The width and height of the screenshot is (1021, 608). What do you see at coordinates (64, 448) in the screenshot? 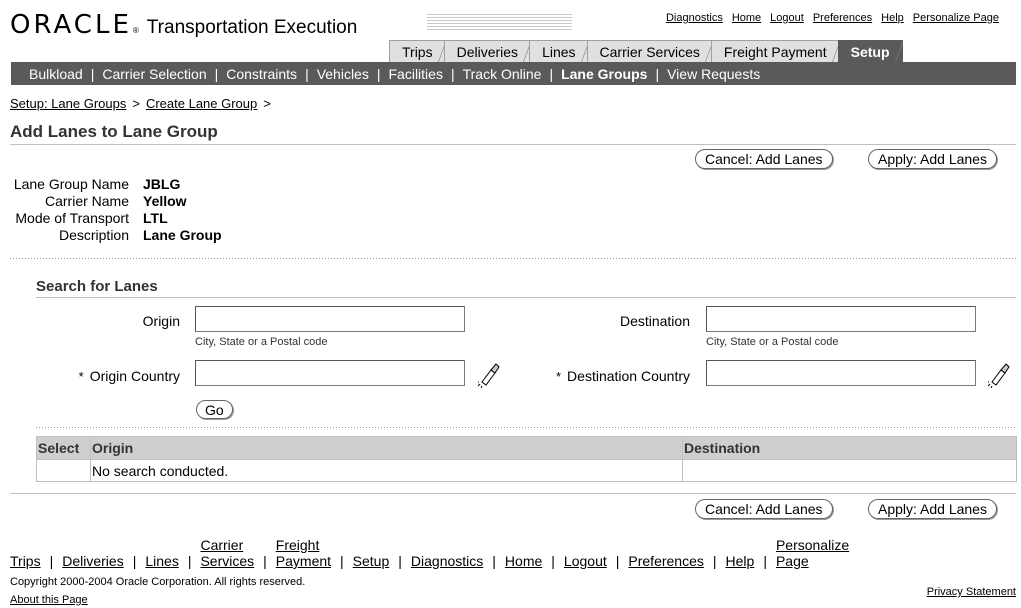
I see `column-header-select: Select` at bounding box center [64, 448].